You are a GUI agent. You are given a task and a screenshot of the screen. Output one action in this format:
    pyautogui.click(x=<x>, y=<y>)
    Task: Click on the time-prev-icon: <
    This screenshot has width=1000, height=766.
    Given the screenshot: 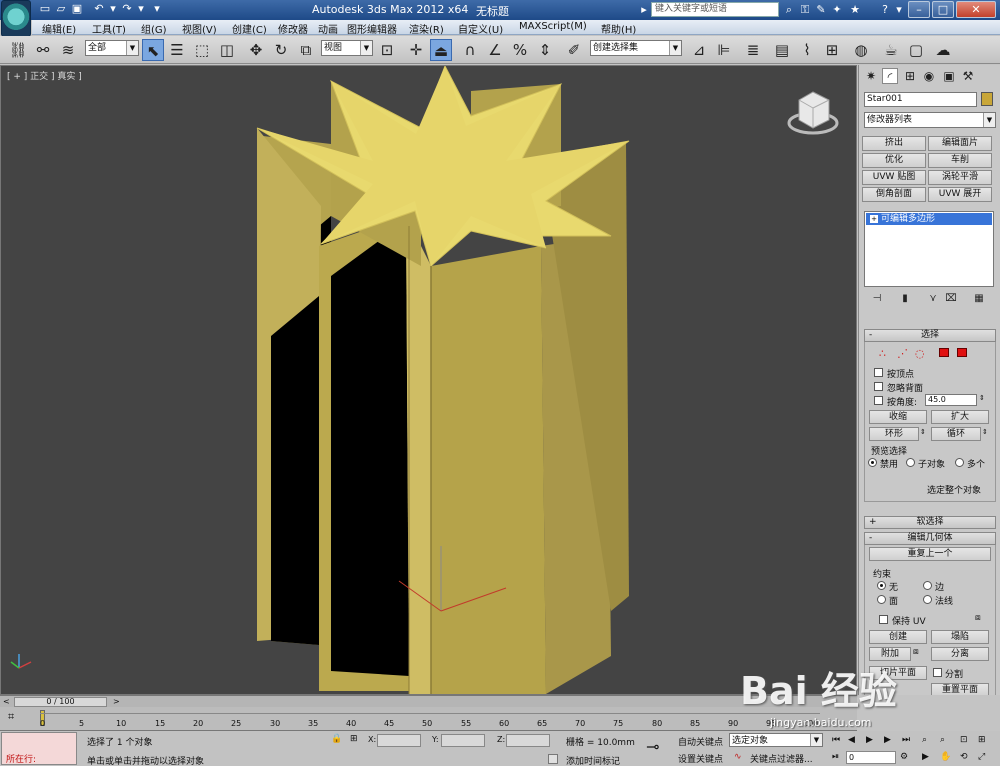 What is the action you would take?
    pyautogui.click(x=6, y=701)
    